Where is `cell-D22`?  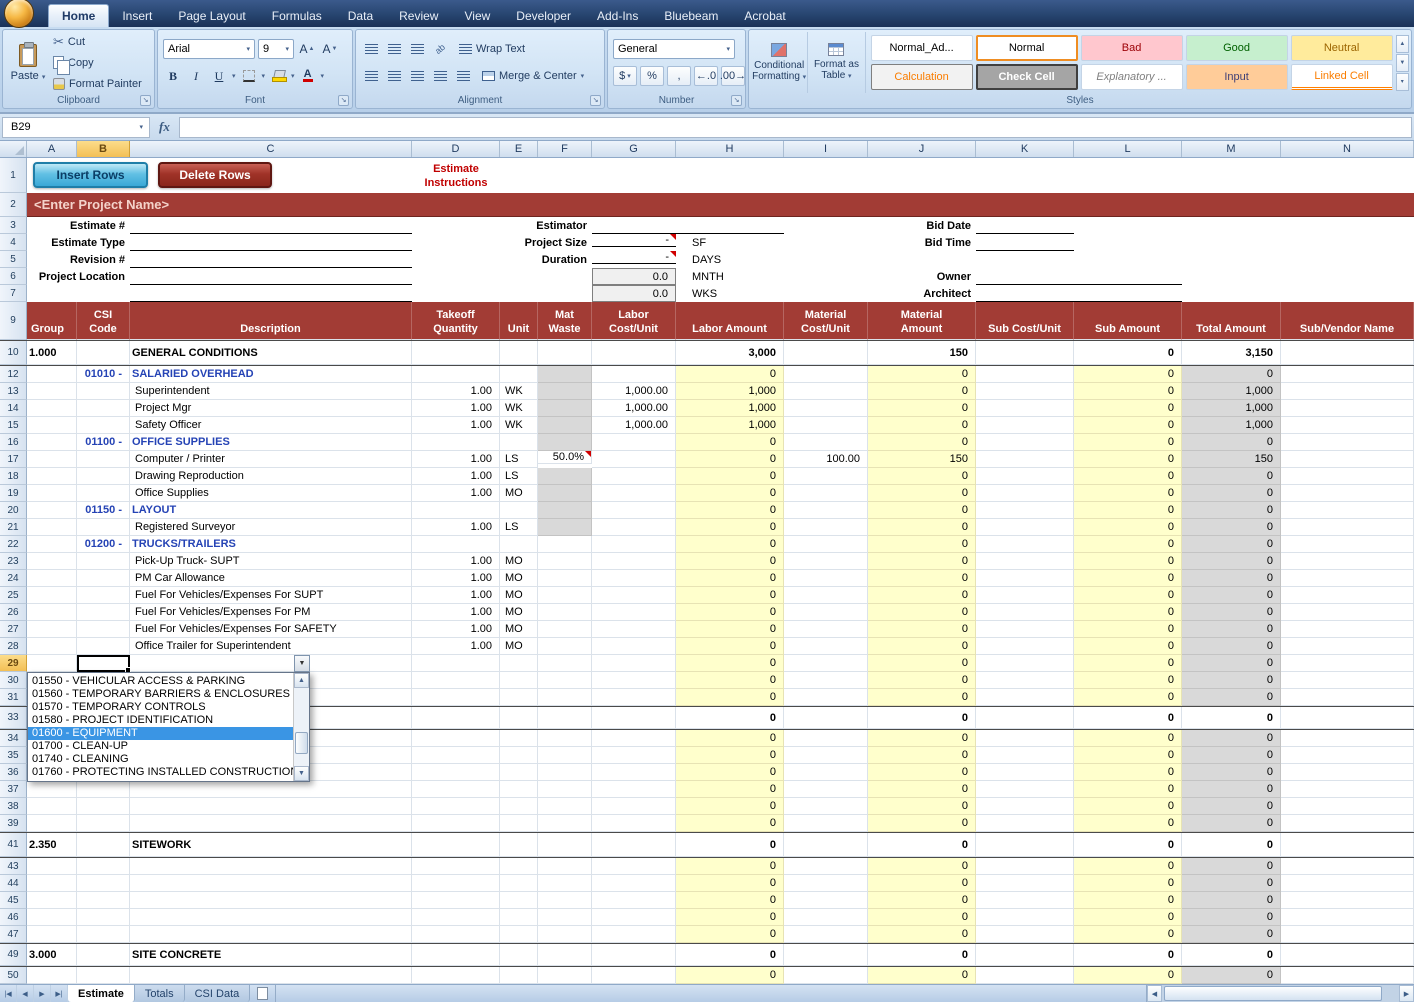
cell-D22 is located at coordinates (456, 544).